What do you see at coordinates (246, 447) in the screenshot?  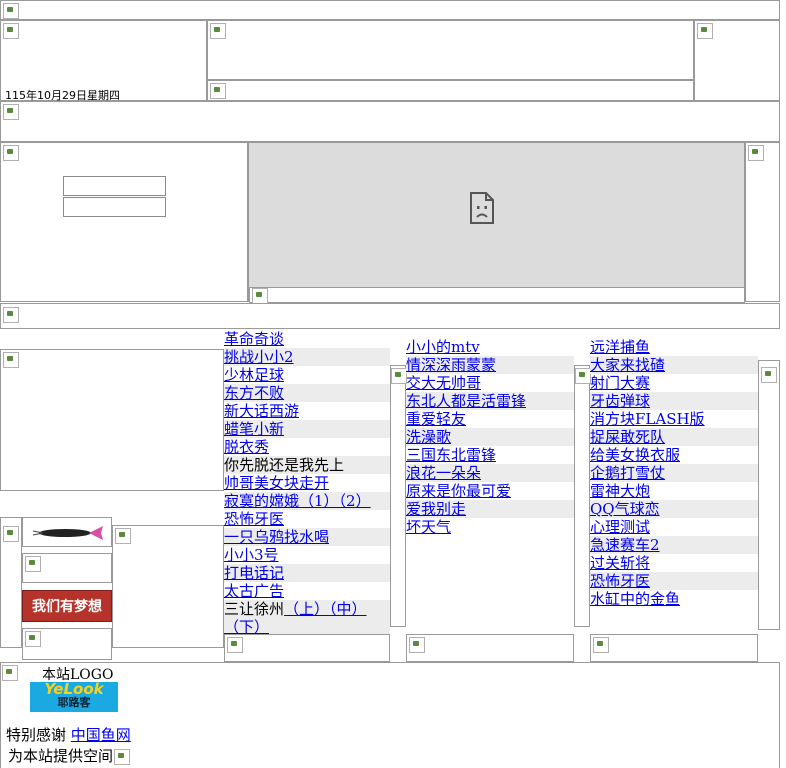 I see `list-item-link: 脱衣秀` at bounding box center [246, 447].